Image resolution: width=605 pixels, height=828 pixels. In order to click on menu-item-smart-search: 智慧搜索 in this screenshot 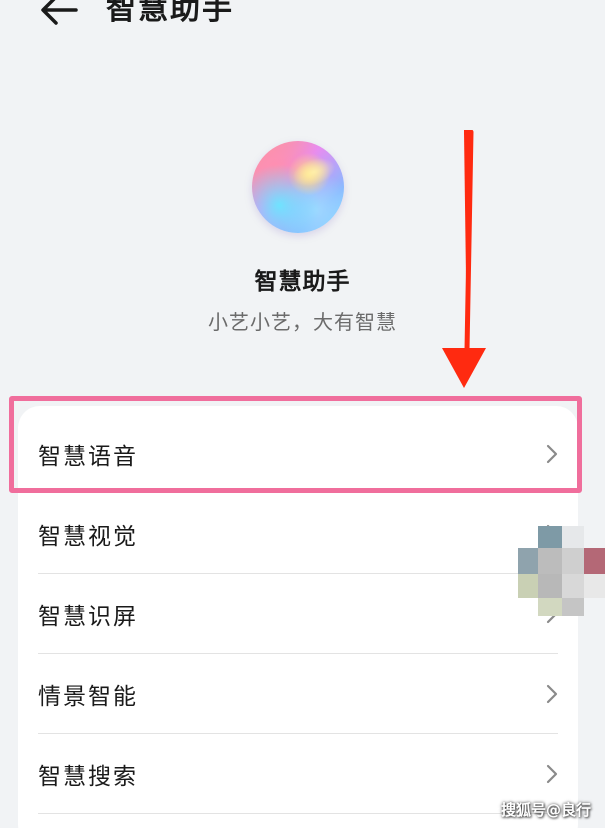, I will do `click(298, 774)`.